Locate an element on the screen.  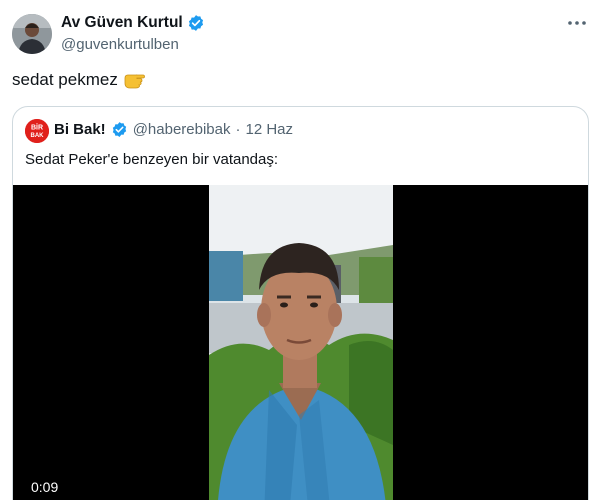
quoted-author-display-name: Bi Bak! is located at coordinates (80, 129).